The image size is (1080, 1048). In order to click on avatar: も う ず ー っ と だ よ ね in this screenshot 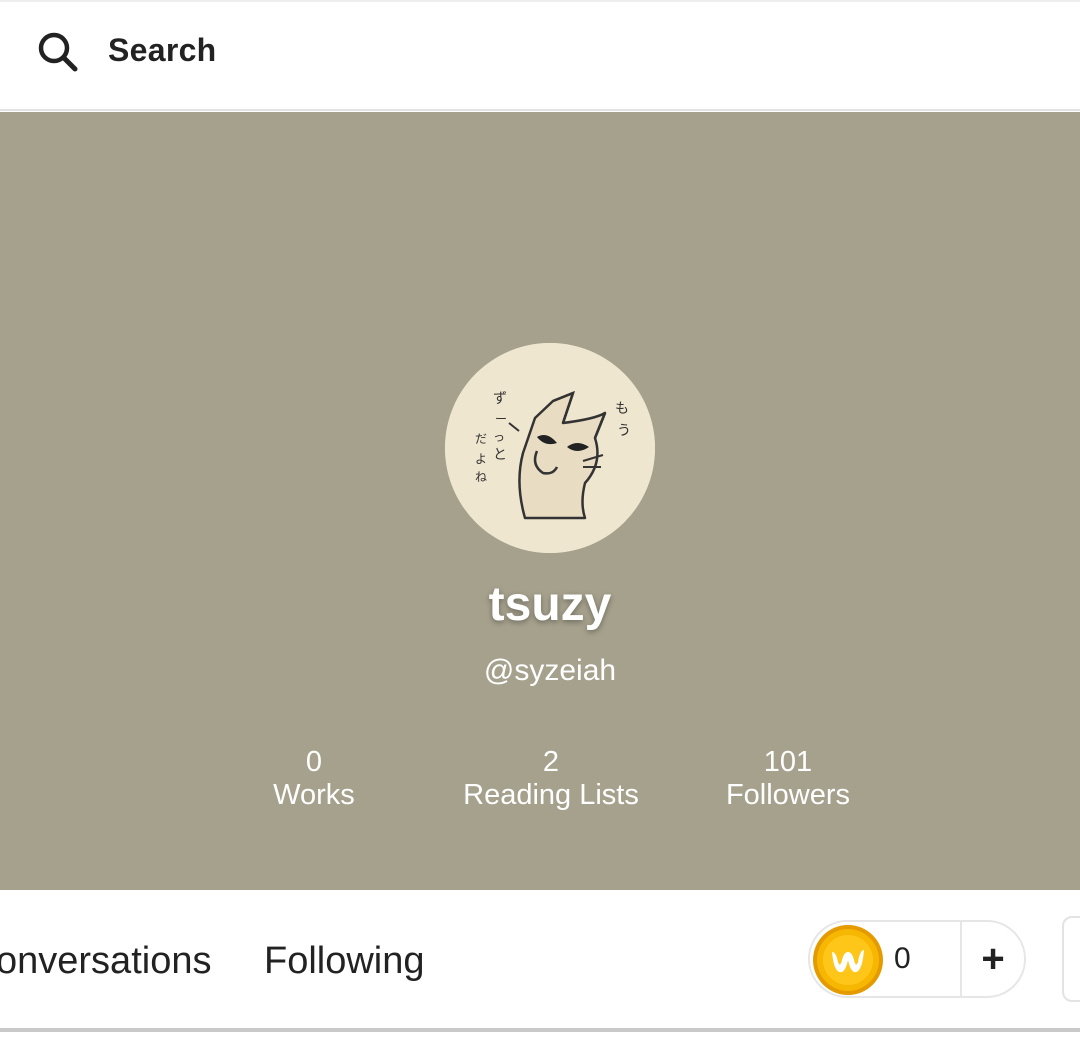, I will do `click(550, 448)`.